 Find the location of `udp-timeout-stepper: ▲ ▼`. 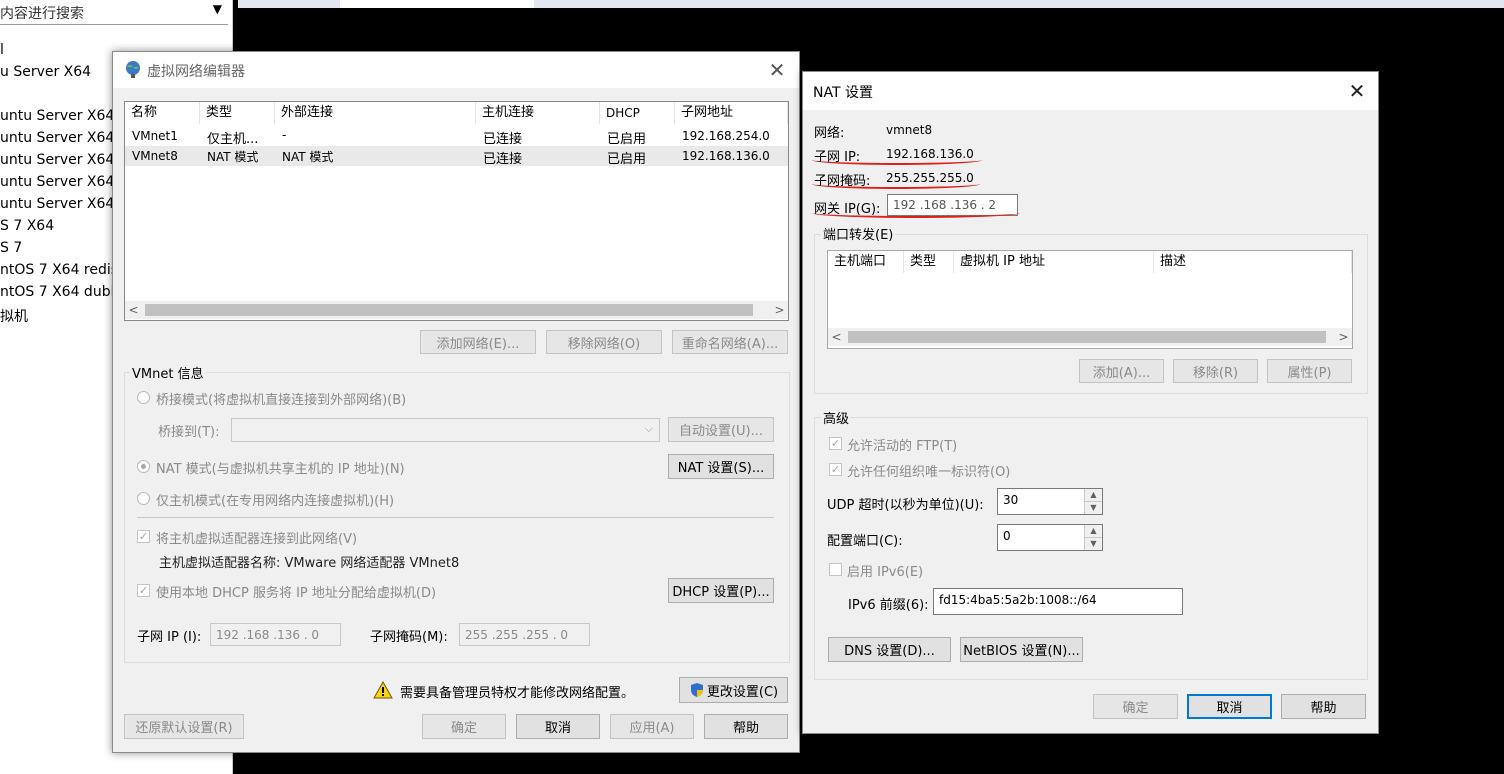

udp-timeout-stepper: ▲ ▼ is located at coordinates (1093, 501).